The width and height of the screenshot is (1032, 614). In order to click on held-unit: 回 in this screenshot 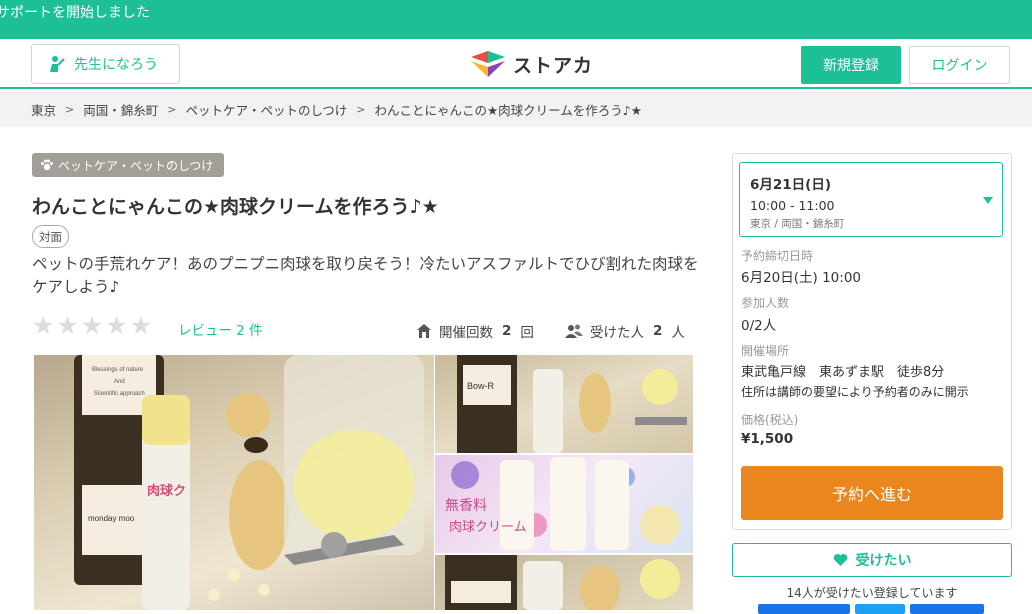, I will do `click(527, 333)`.